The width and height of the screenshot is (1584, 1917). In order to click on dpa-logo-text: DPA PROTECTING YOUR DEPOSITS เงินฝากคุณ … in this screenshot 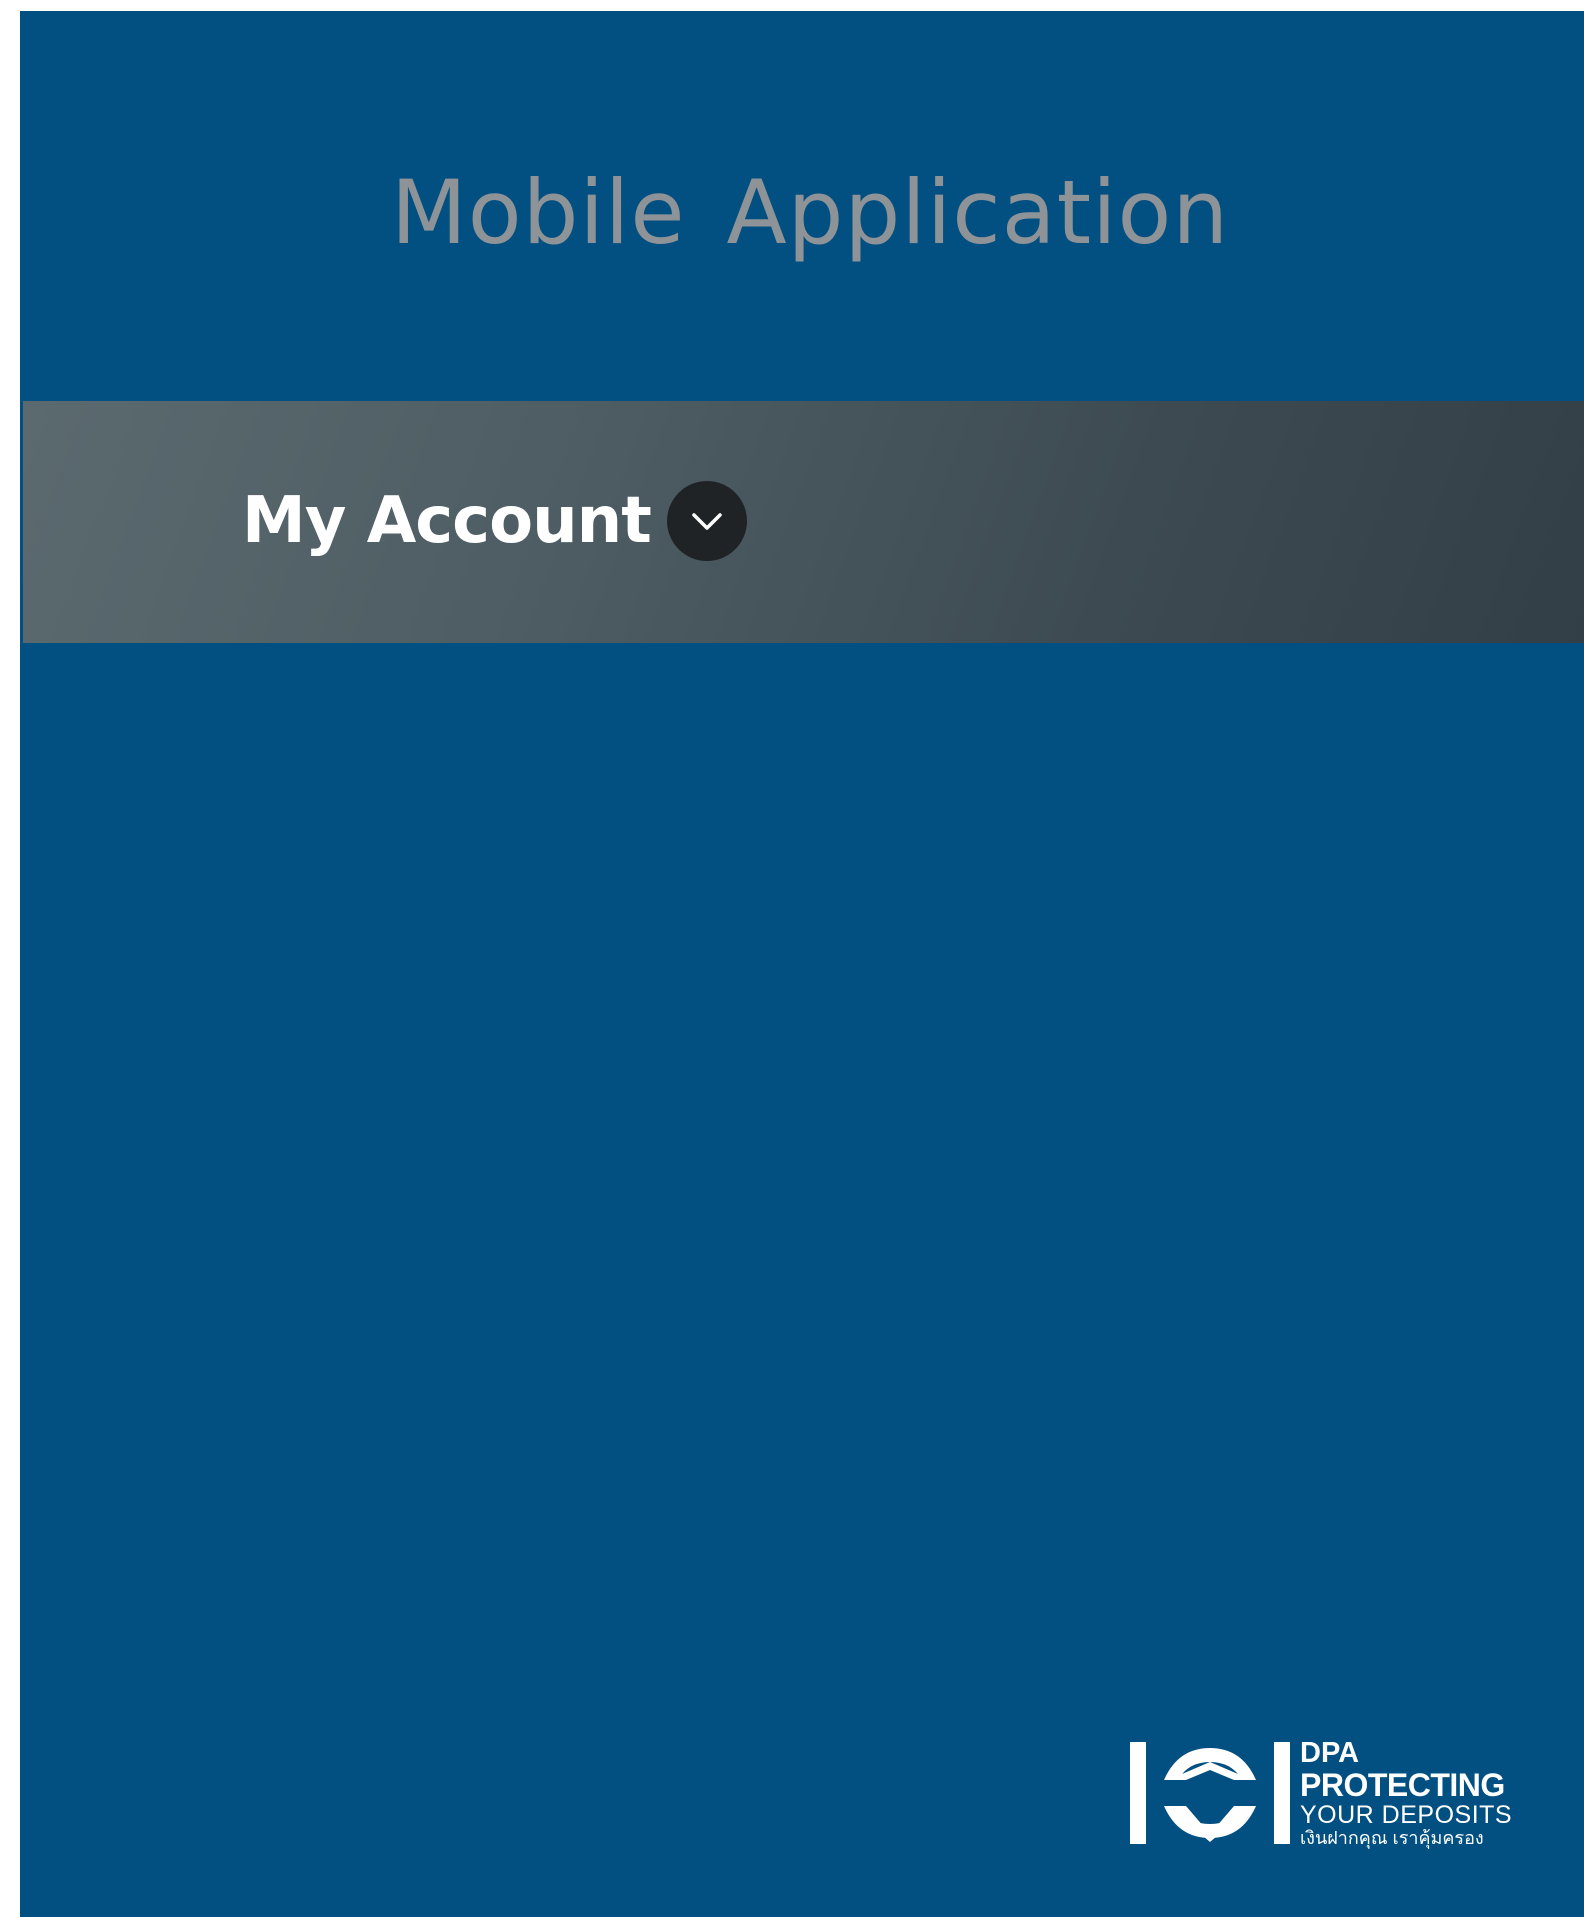, I will do `click(1406, 1792)`.